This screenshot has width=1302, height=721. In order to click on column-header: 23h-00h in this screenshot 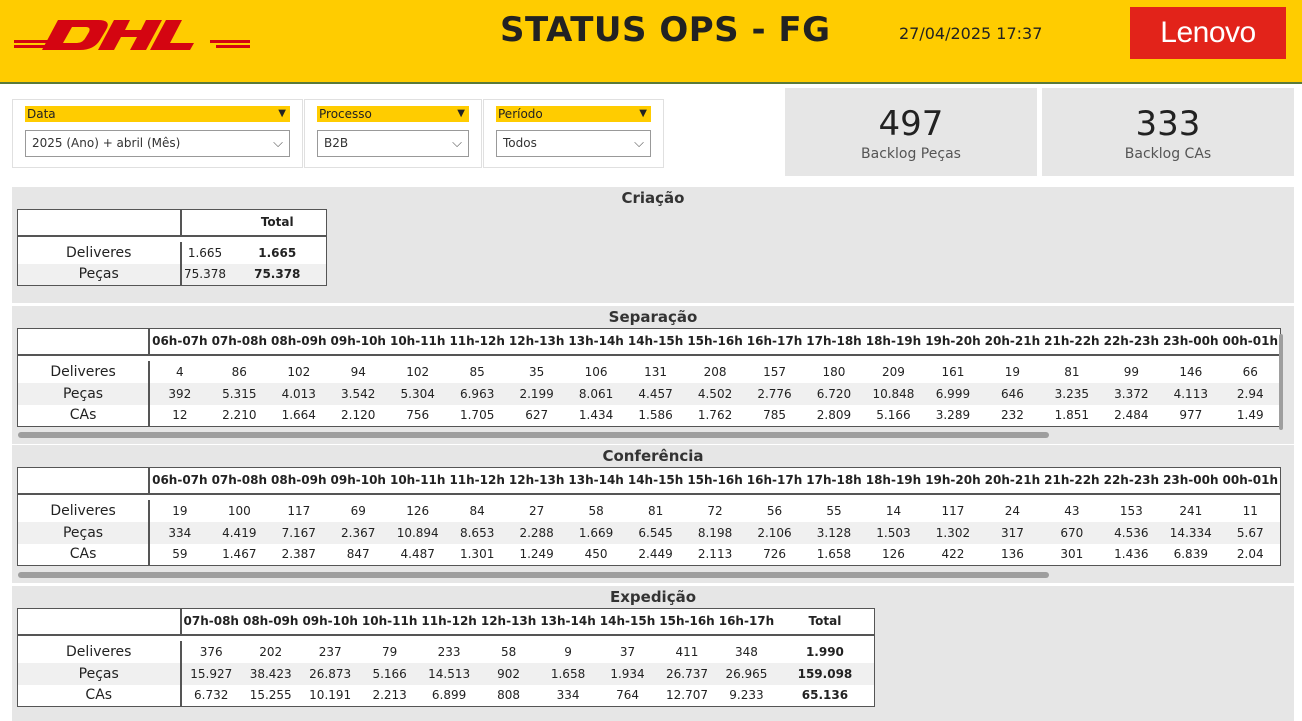, I will do `click(1191, 481)`.